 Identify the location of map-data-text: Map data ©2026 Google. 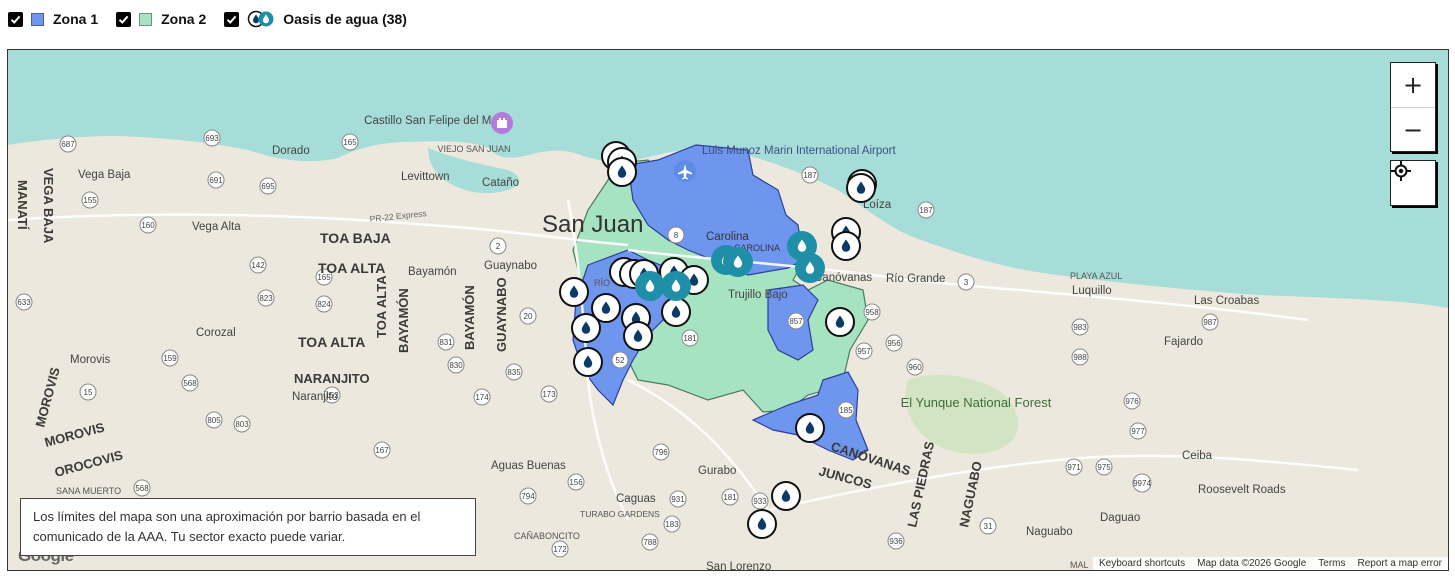
(1252, 563).